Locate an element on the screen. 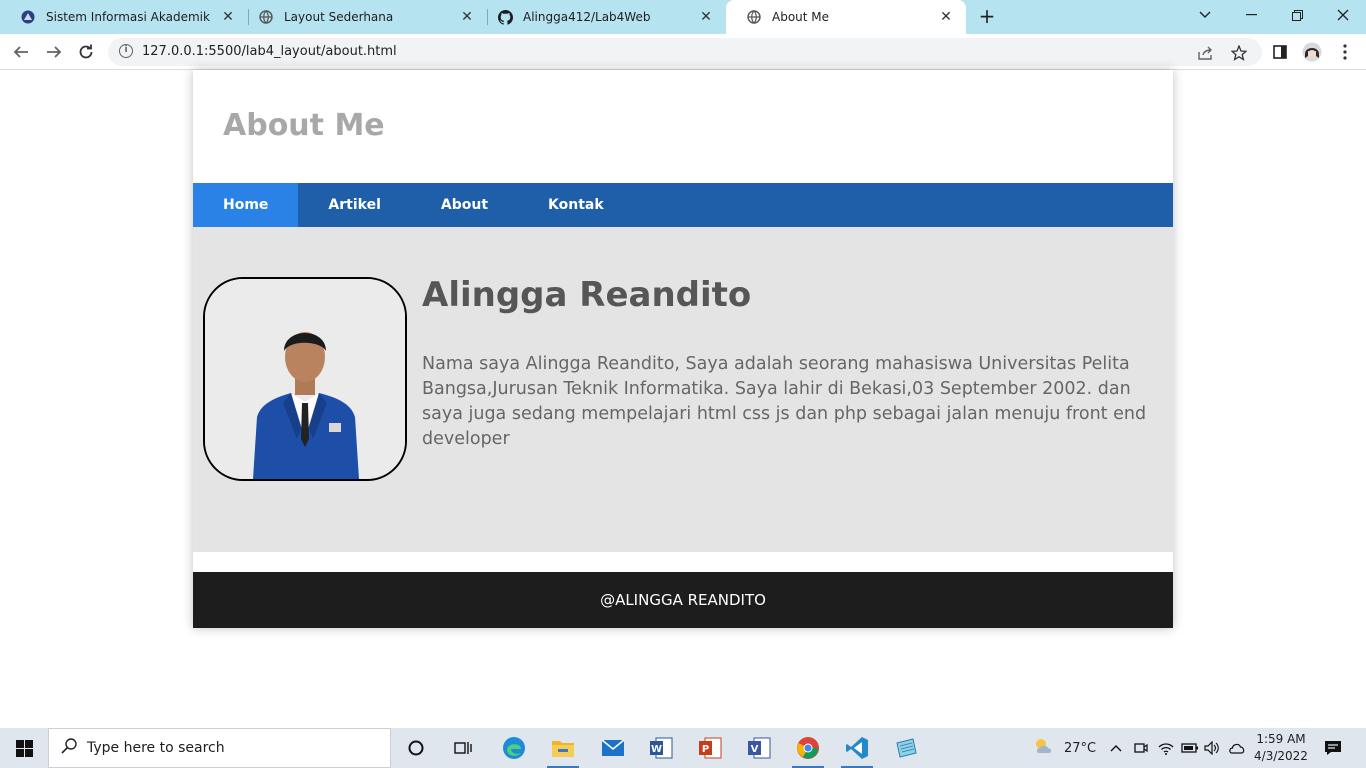 Image resolution: width=1366 pixels, height=768 pixels. share-icon is located at coordinates (1206, 53).